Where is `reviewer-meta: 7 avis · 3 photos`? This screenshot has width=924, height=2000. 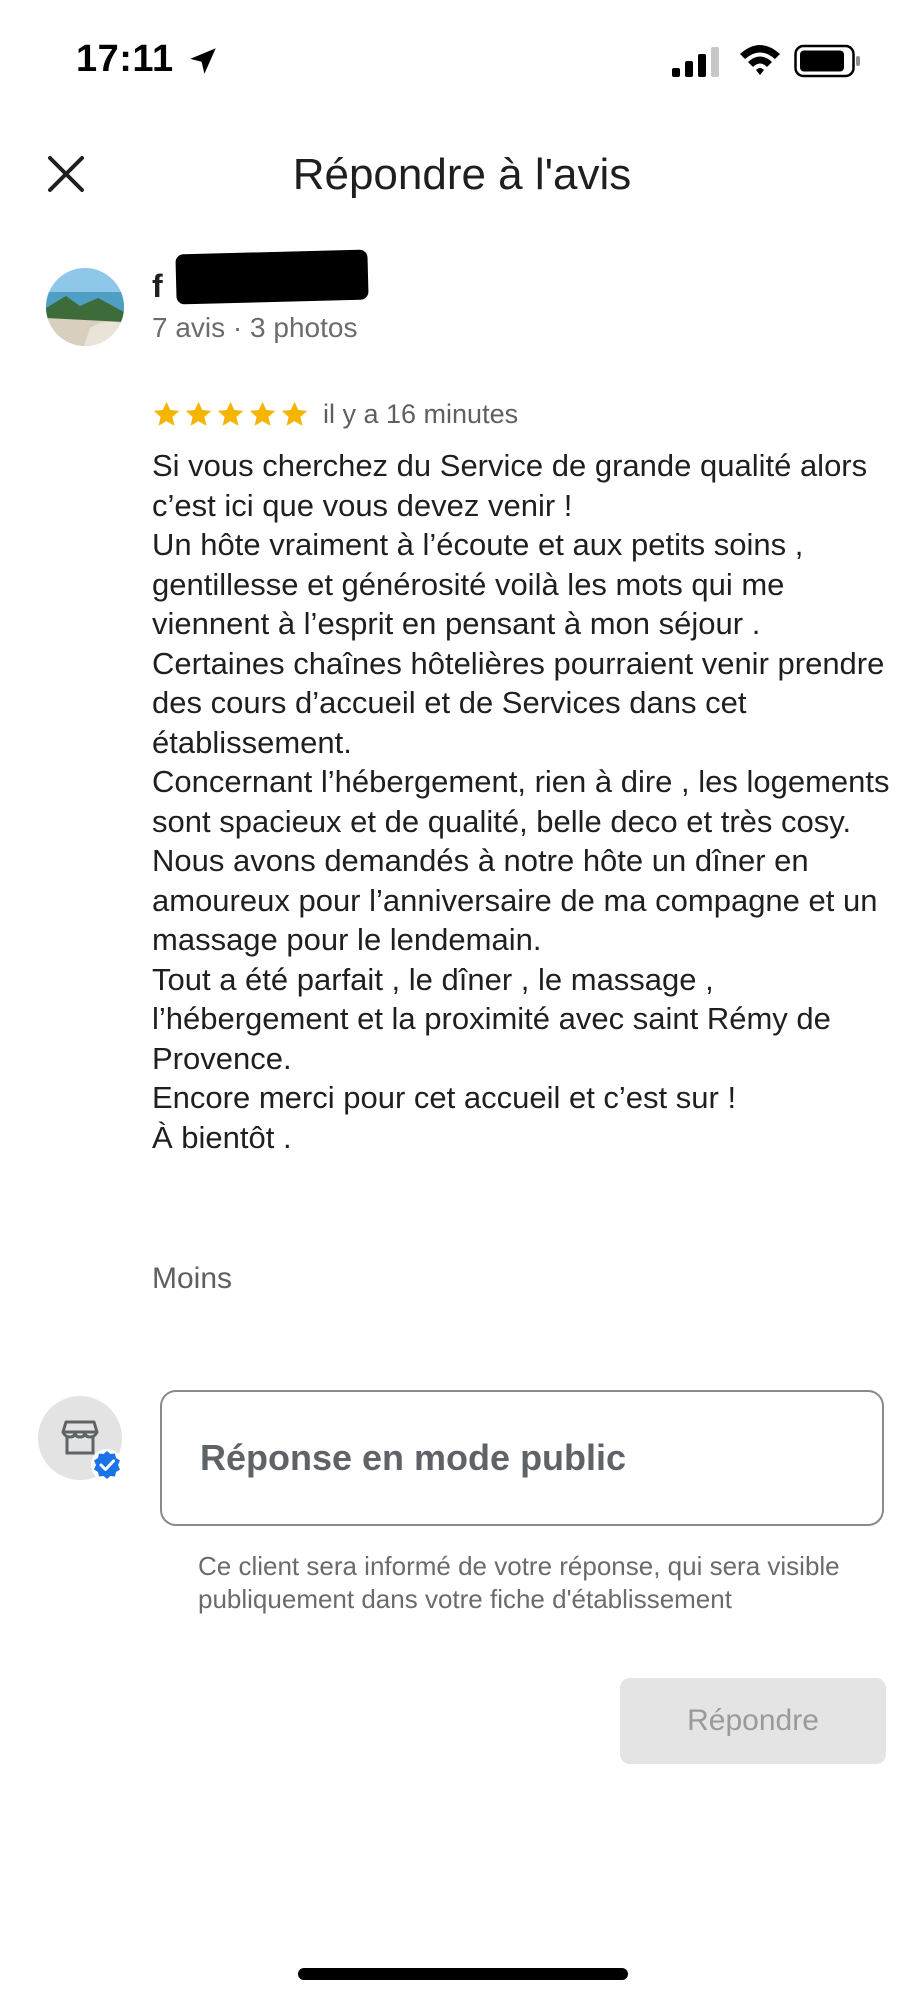 reviewer-meta: 7 avis · 3 photos is located at coordinates (255, 327).